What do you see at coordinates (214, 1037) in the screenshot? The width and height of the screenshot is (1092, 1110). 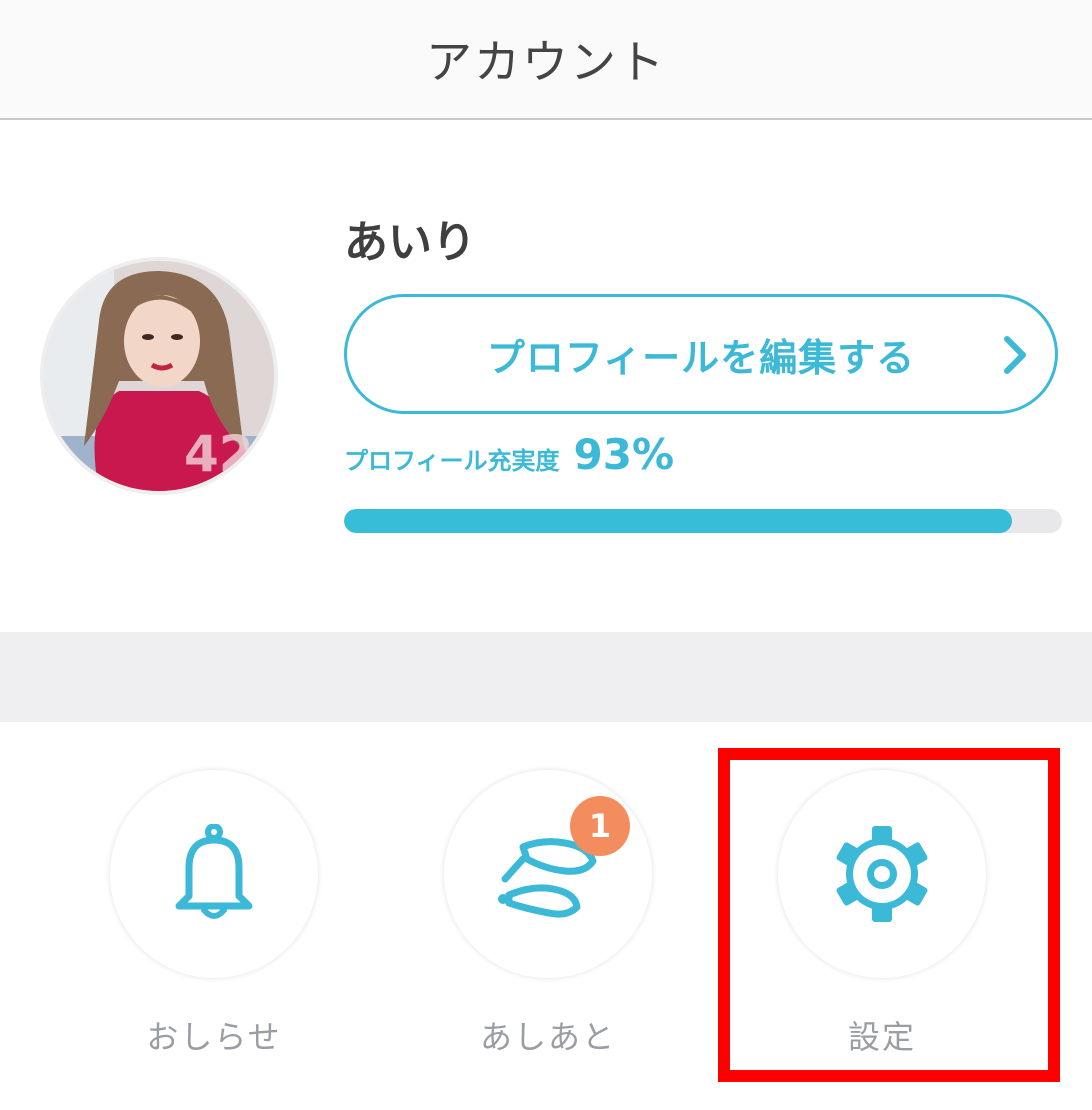 I see `notifications-label: おしらせ` at bounding box center [214, 1037].